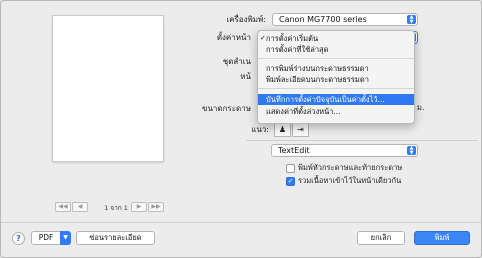 The height and width of the screenshot is (258, 482). I want to click on page-setup-label: ตั้งค่าหน้า, so click(233, 37).